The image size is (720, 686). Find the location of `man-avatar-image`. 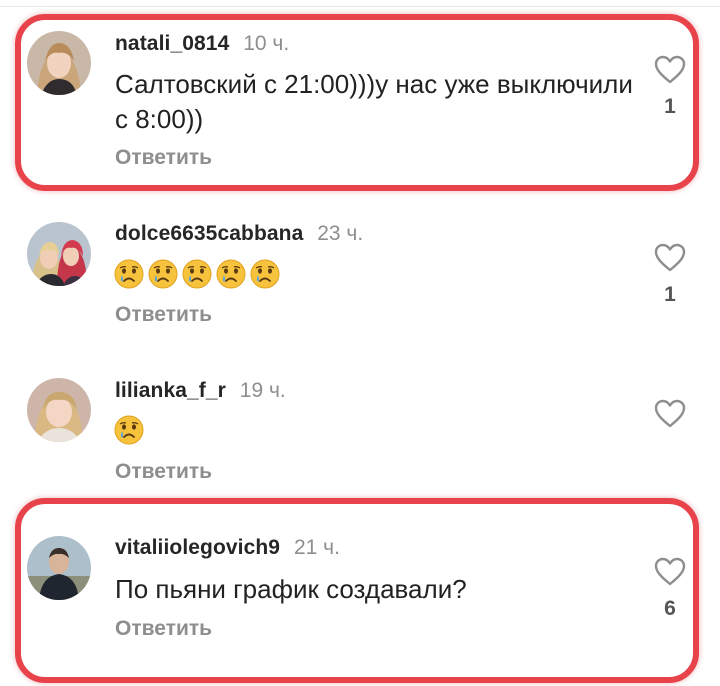

man-avatar-image is located at coordinates (59, 568).